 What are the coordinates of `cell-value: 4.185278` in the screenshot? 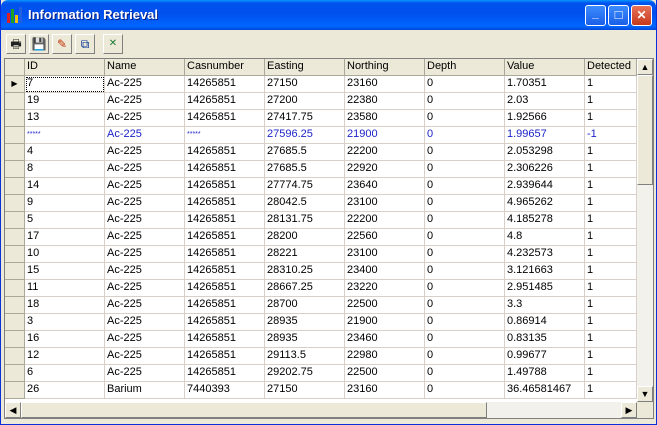 It's located at (545, 220).